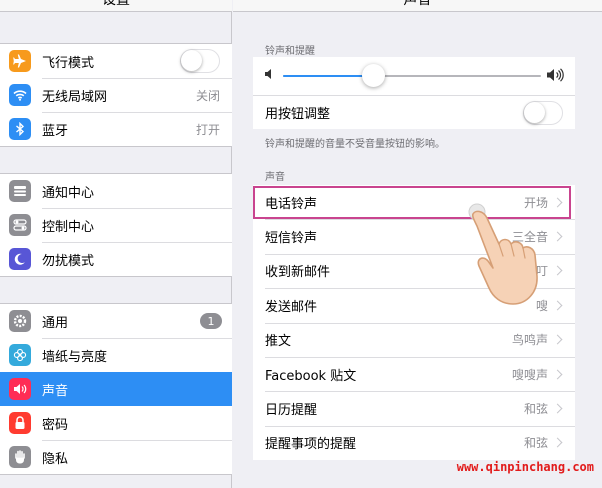 The height and width of the screenshot is (488, 602). What do you see at coordinates (20, 225) in the screenshot?
I see `control-center-icon` at bounding box center [20, 225].